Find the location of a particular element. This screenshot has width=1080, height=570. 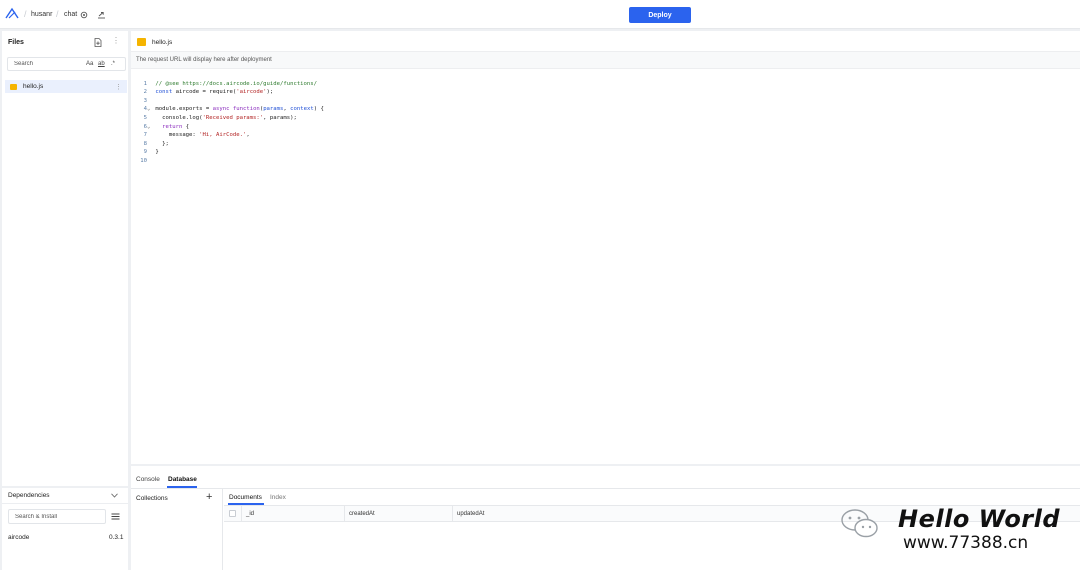

subtab-index: Index is located at coordinates (278, 497).